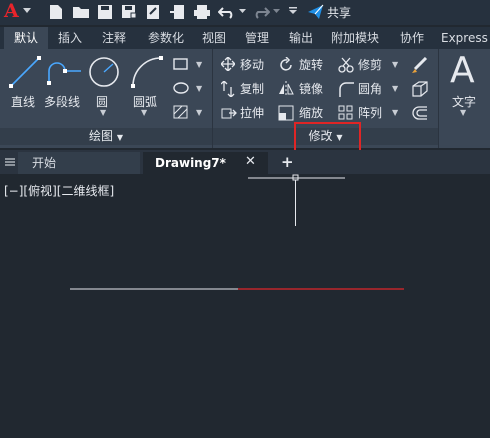  What do you see at coordinates (10, 162) in the screenshot?
I see `menu-icon` at bounding box center [10, 162].